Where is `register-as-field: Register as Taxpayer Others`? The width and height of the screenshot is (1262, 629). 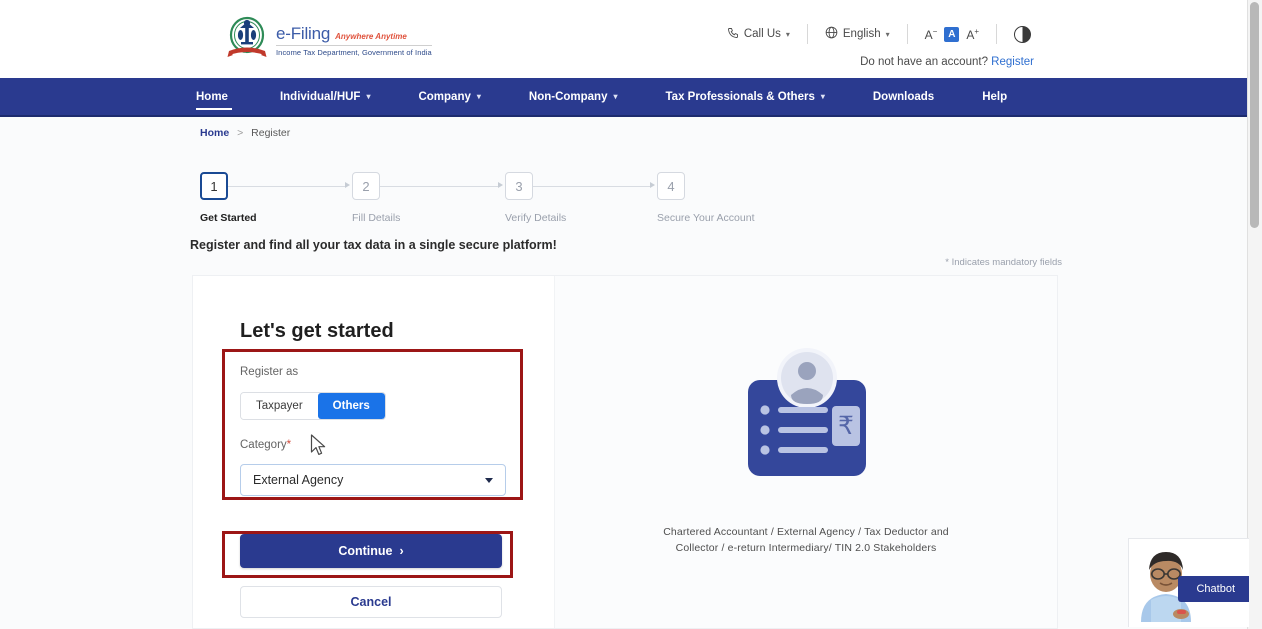 register-as-field: Register as Taxpayer Others is located at coordinates (375, 393).